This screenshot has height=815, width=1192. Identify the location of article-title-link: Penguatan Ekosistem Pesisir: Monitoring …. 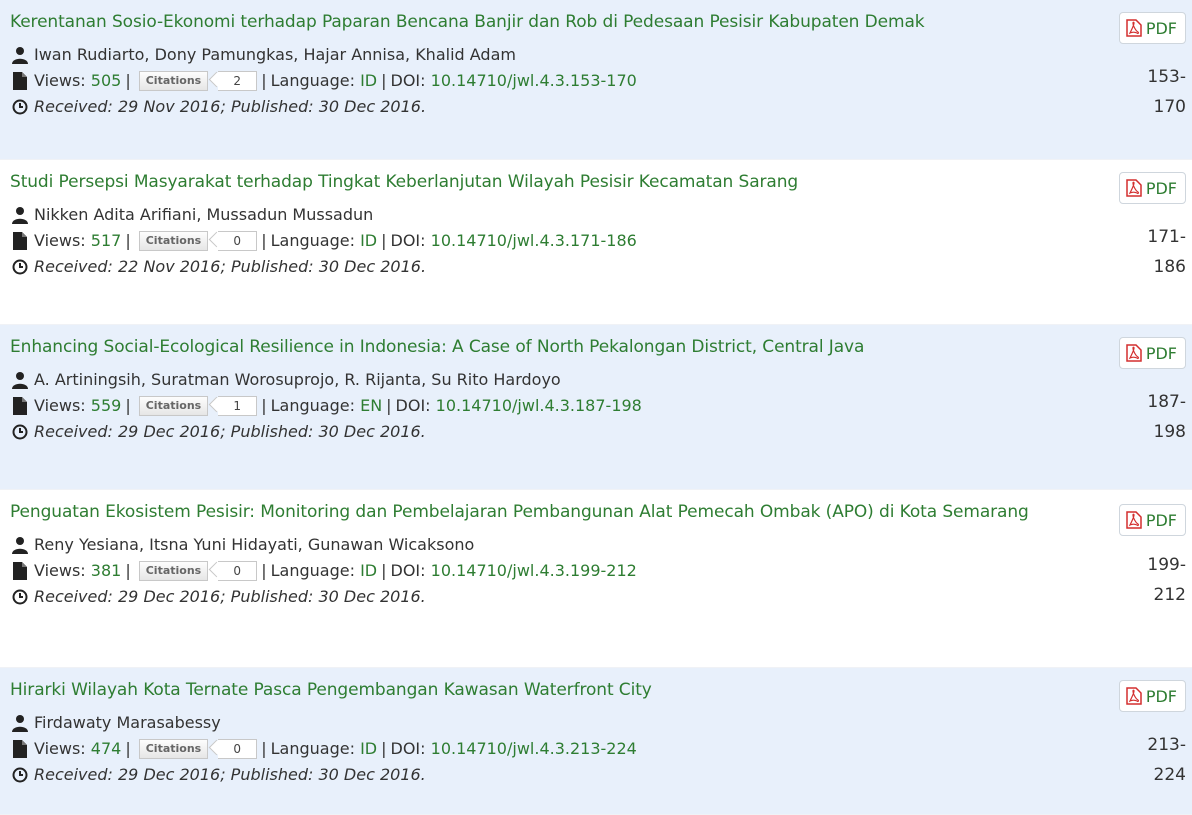
(546, 512).